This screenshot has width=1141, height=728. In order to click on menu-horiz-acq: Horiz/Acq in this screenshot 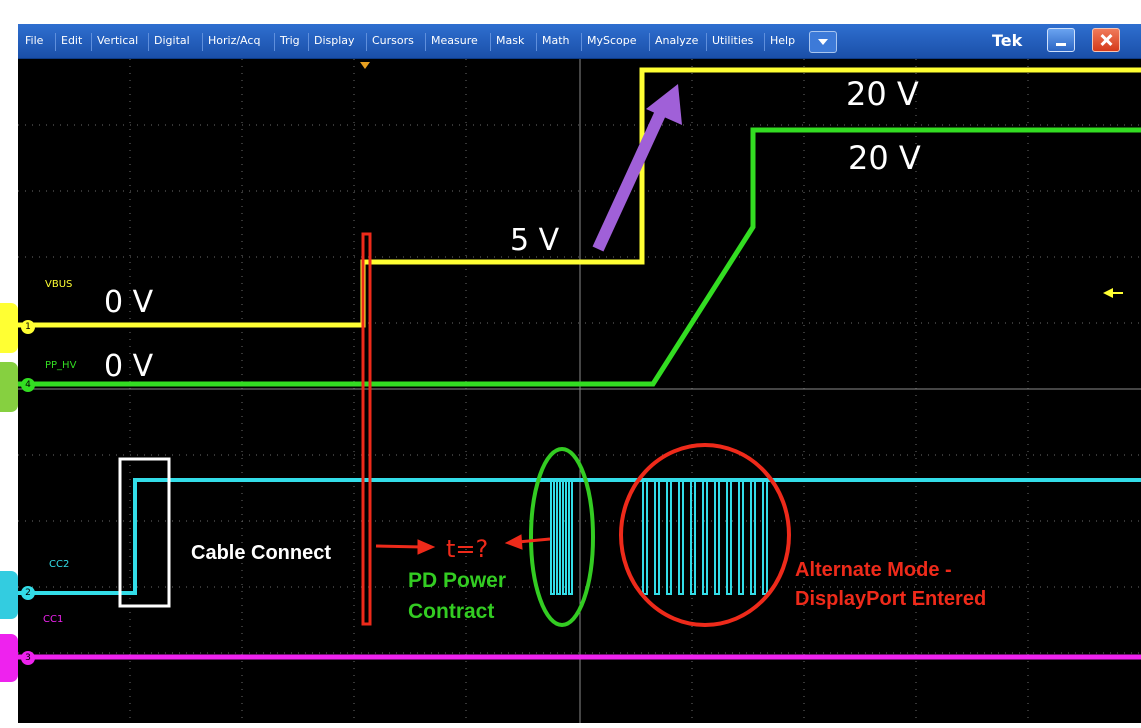, I will do `click(233, 42)`.